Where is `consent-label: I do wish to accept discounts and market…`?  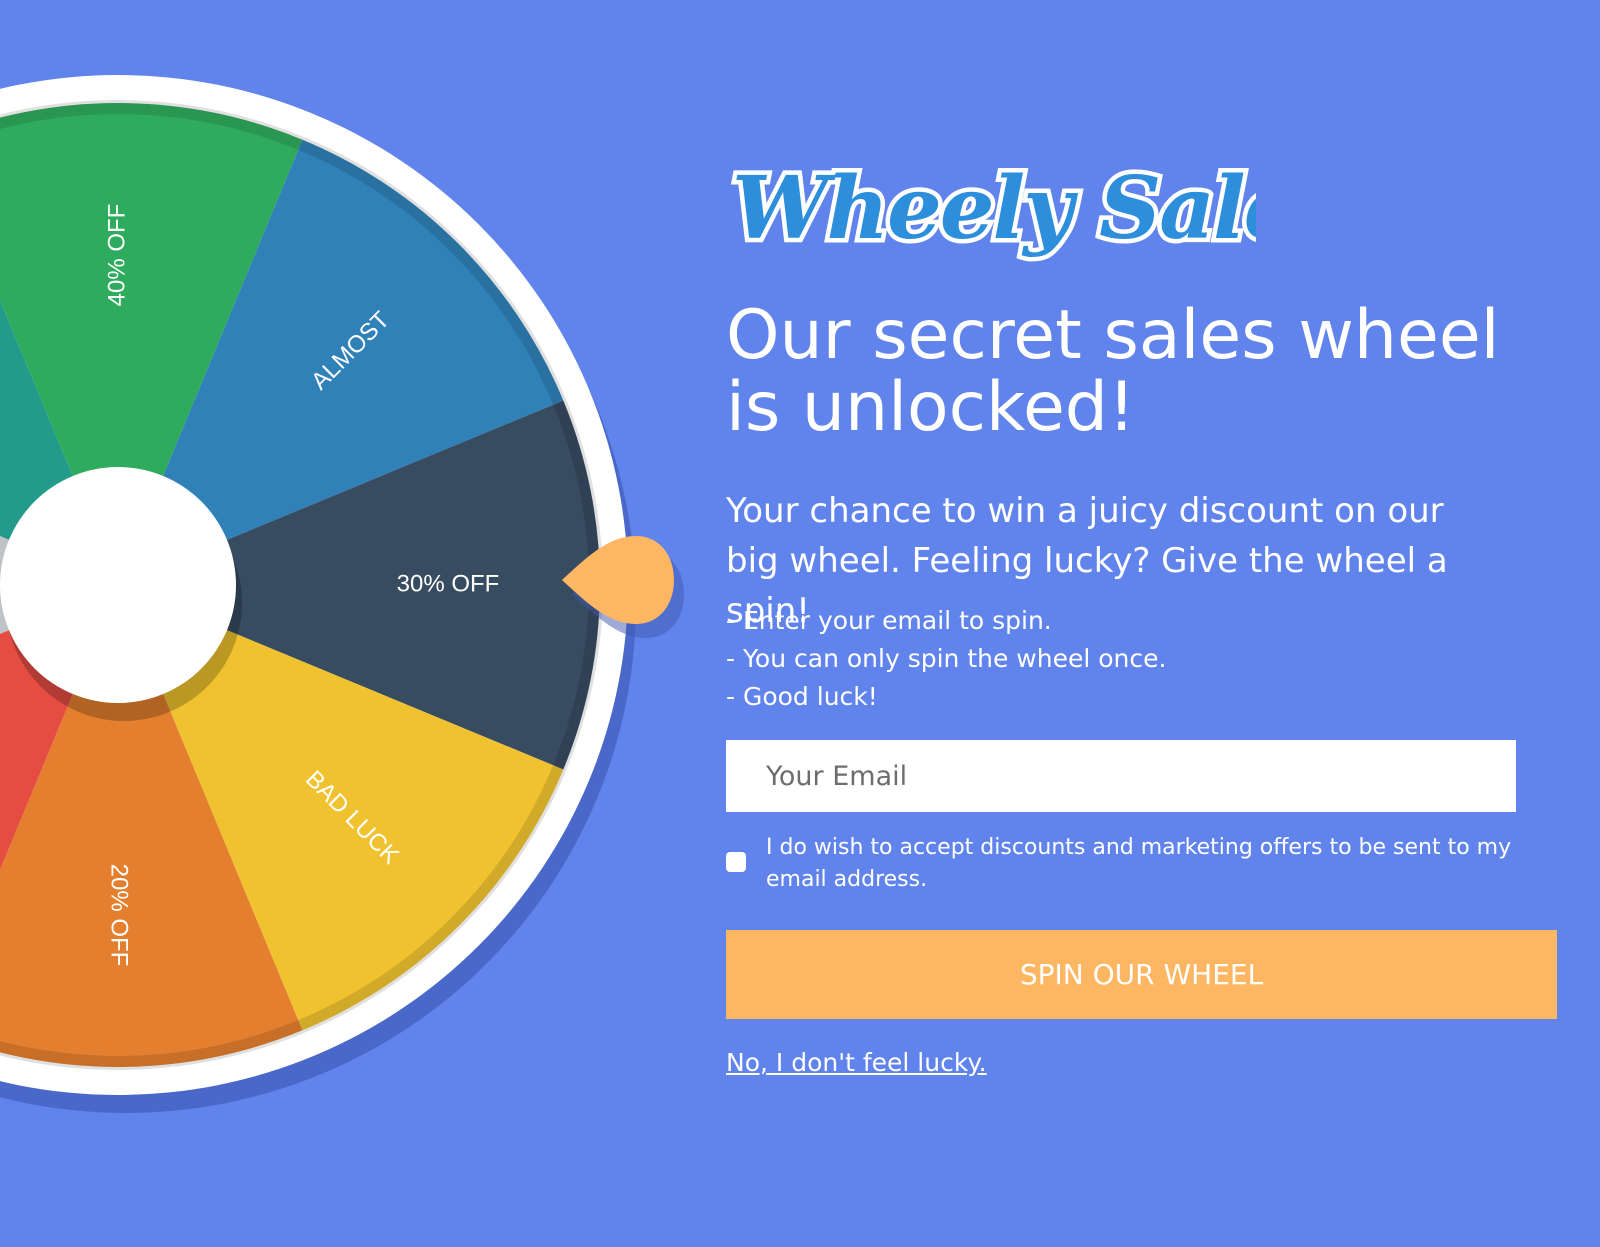 consent-label: I do wish to accept discounts and market… is located at coordinates (1139, 863).